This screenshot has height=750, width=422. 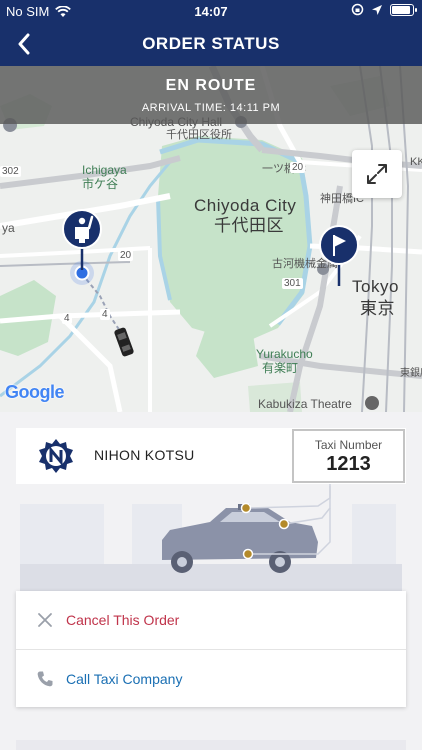 I want to click on google-logo: Google, so click(x=35, y=392).